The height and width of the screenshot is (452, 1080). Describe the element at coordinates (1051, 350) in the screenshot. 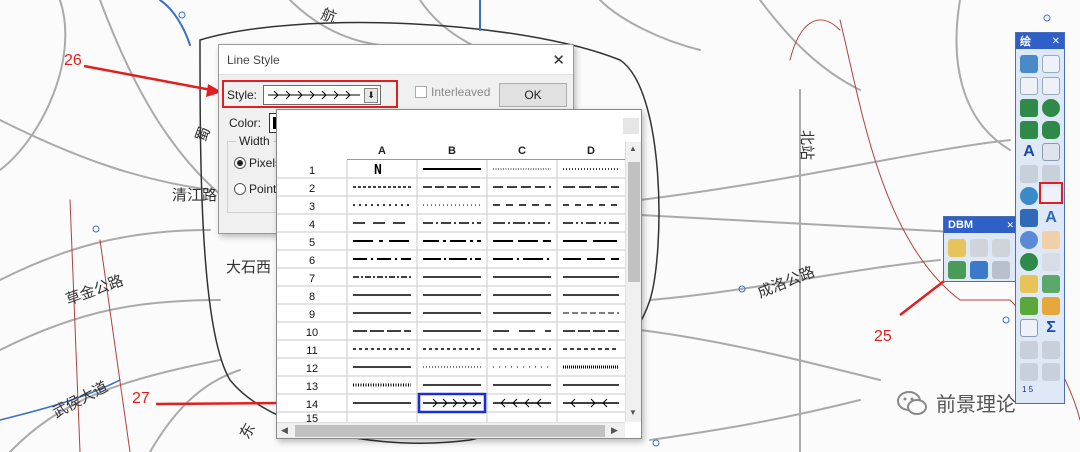

I see `print-tool-icon` at that location.